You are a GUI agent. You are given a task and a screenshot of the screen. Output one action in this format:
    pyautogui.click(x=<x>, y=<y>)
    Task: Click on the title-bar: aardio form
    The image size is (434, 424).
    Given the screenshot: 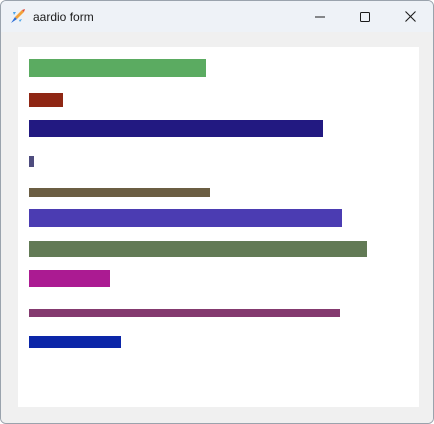 What is the action you would take?
    pyautogui.click(x=217, y=16)
    